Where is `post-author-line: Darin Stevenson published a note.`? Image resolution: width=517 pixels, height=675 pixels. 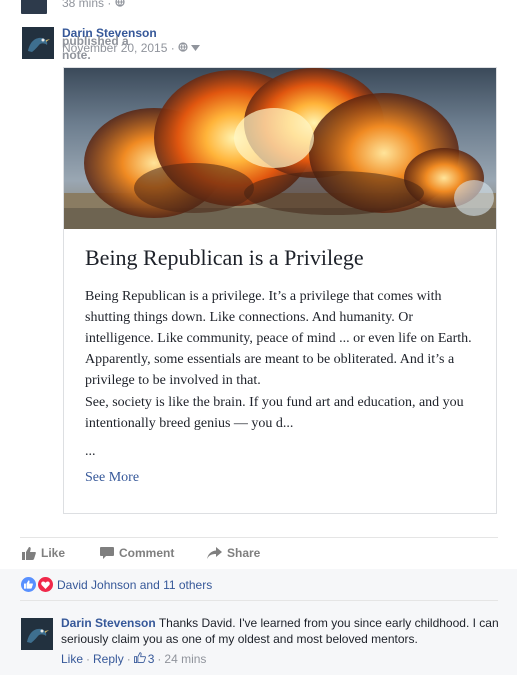 post-author-line: Darin Stevenson published a note. is located at coordinates (109, 44).